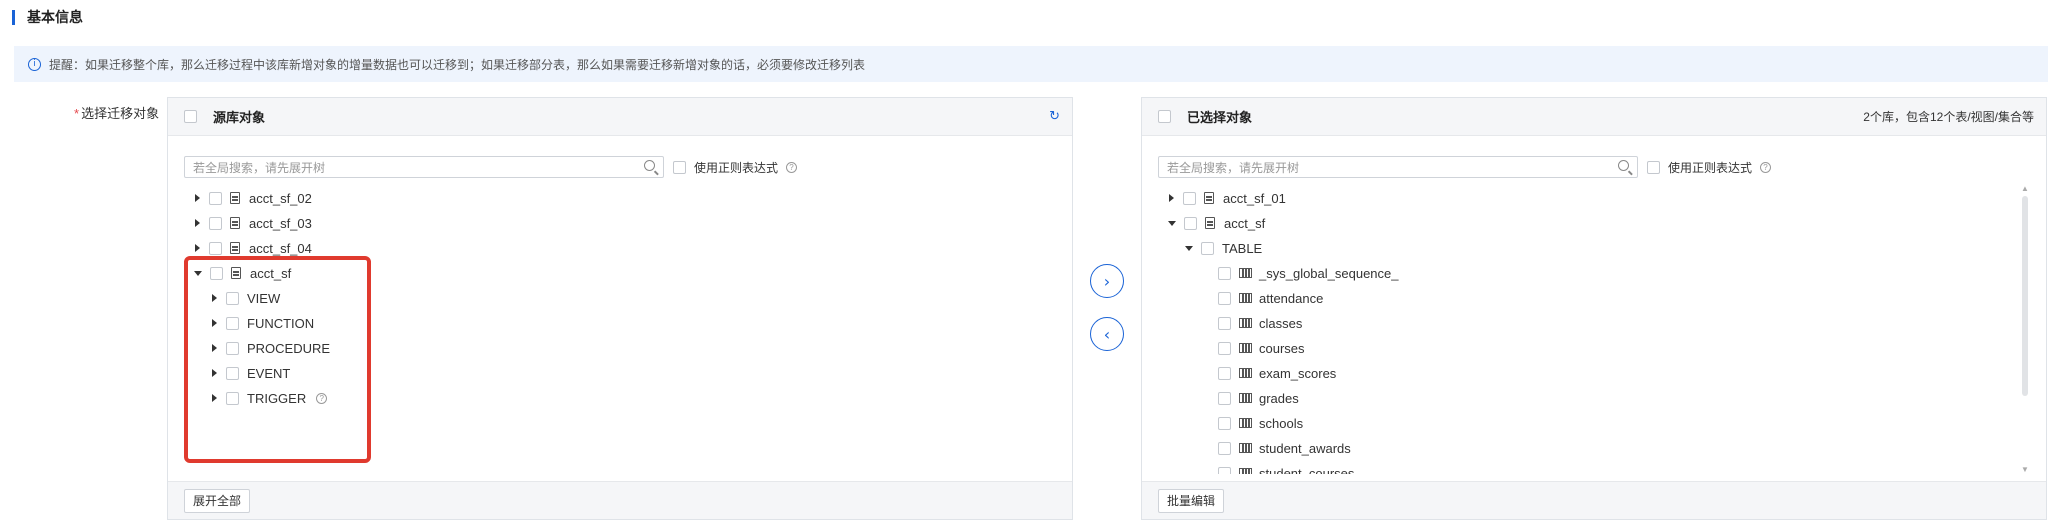 This screenshot has width=2069, height=529. What do you see at coordinates (1948, 117) in the screenshot?
I see `selected-summary: 2个库，包含12个表/视图/集合等` at bounding box center [1948, 117].